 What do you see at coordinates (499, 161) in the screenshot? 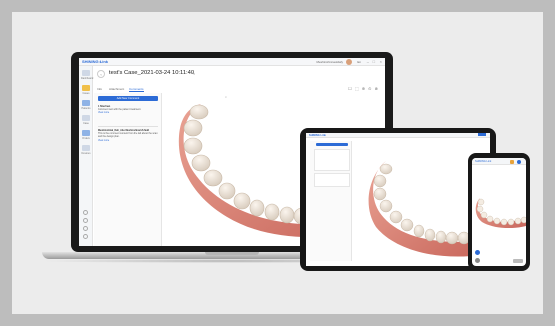
I see `phone-top-bar: SHINING Link` at bounding box center [499, 161].